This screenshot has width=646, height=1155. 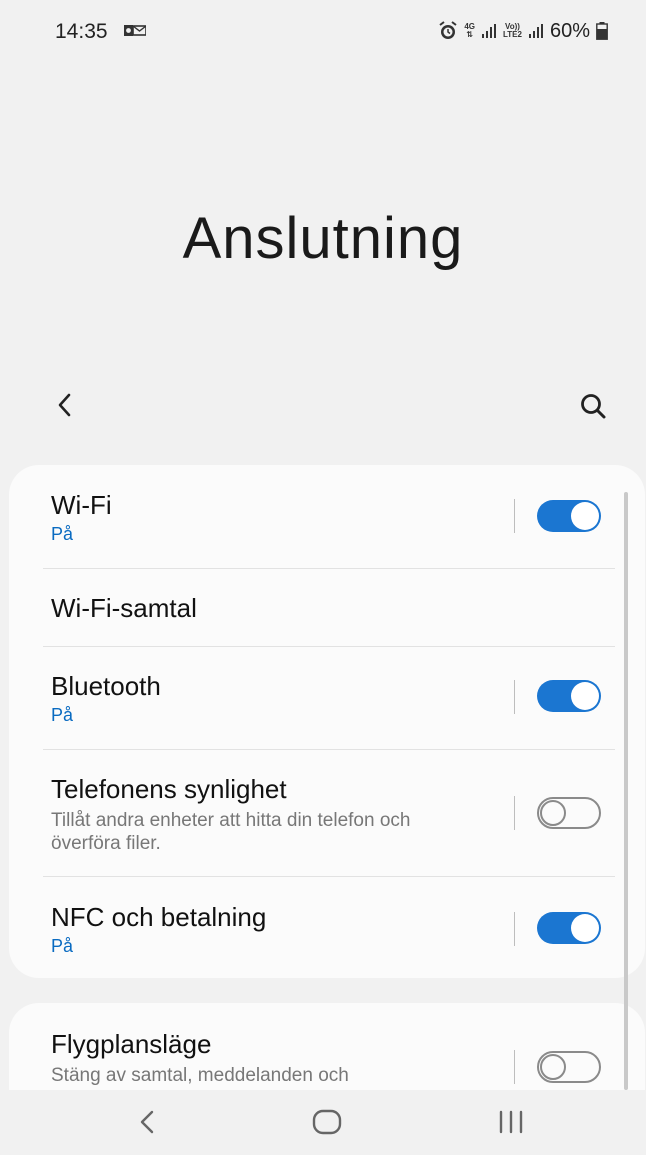 I want to click on status-indicators: 4G ⇅ Vo)) LTE2 60%, so click(x=523, y=31).